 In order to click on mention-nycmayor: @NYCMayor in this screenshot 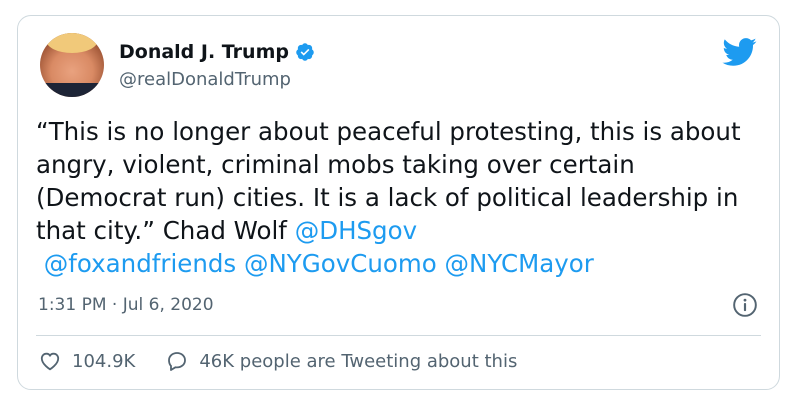, I will do `click(519, 263)`.